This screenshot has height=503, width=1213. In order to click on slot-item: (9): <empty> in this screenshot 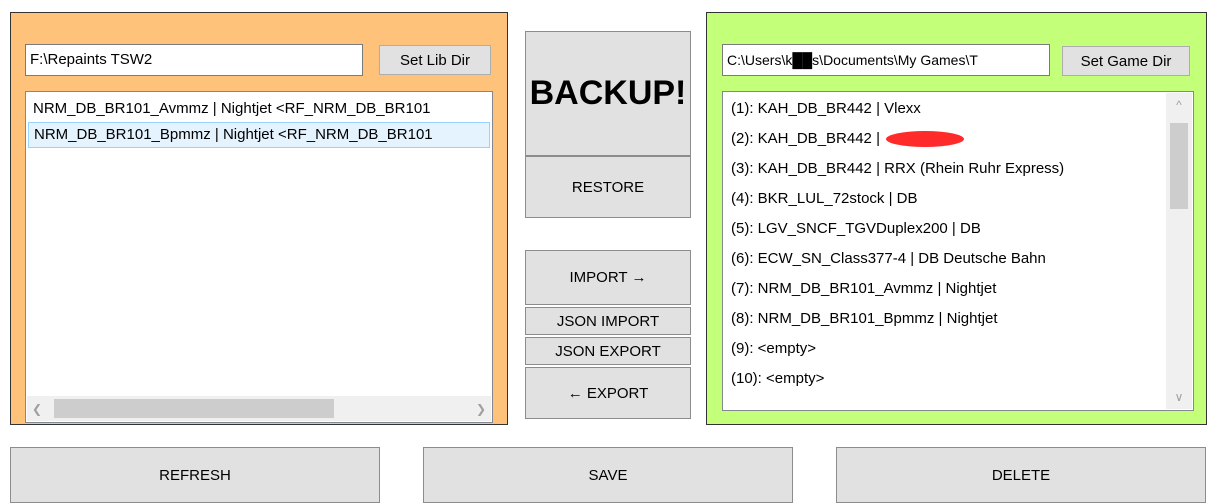, I will do `click(773, 349)`.